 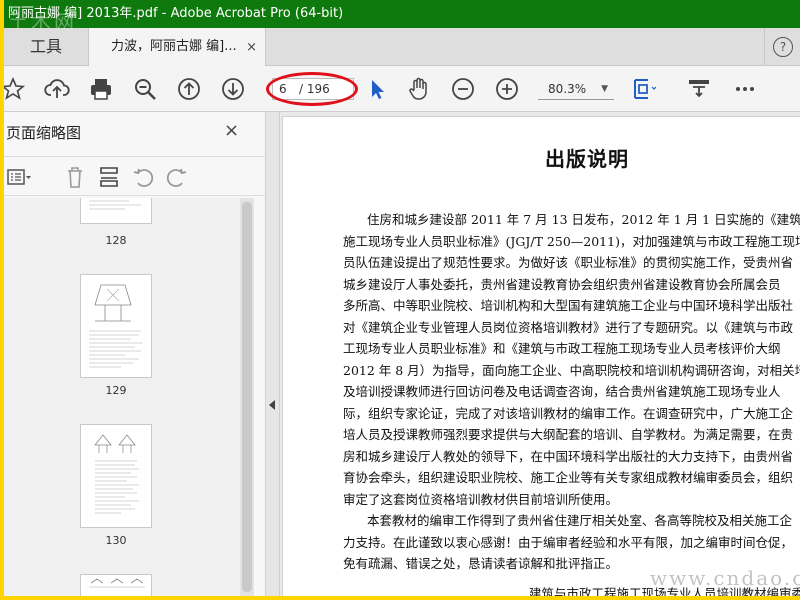 I want to click on chevron-down-icon: ▼, so click(x=604, y=89).